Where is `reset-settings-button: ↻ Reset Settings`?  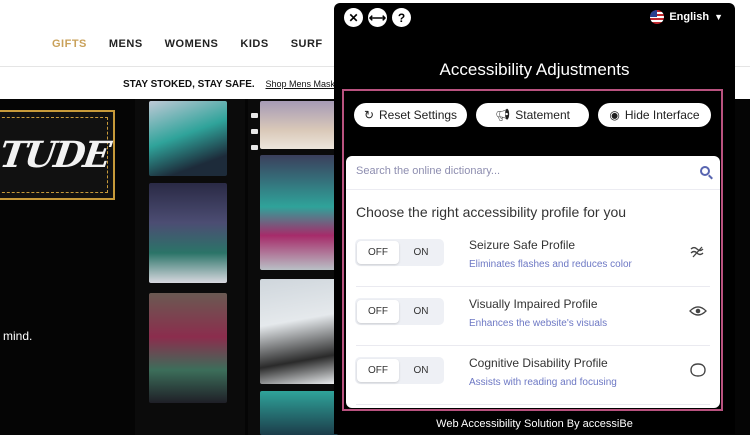
reset-settings-button: ↻ Reset Settings is located at coordinates (410, 115).